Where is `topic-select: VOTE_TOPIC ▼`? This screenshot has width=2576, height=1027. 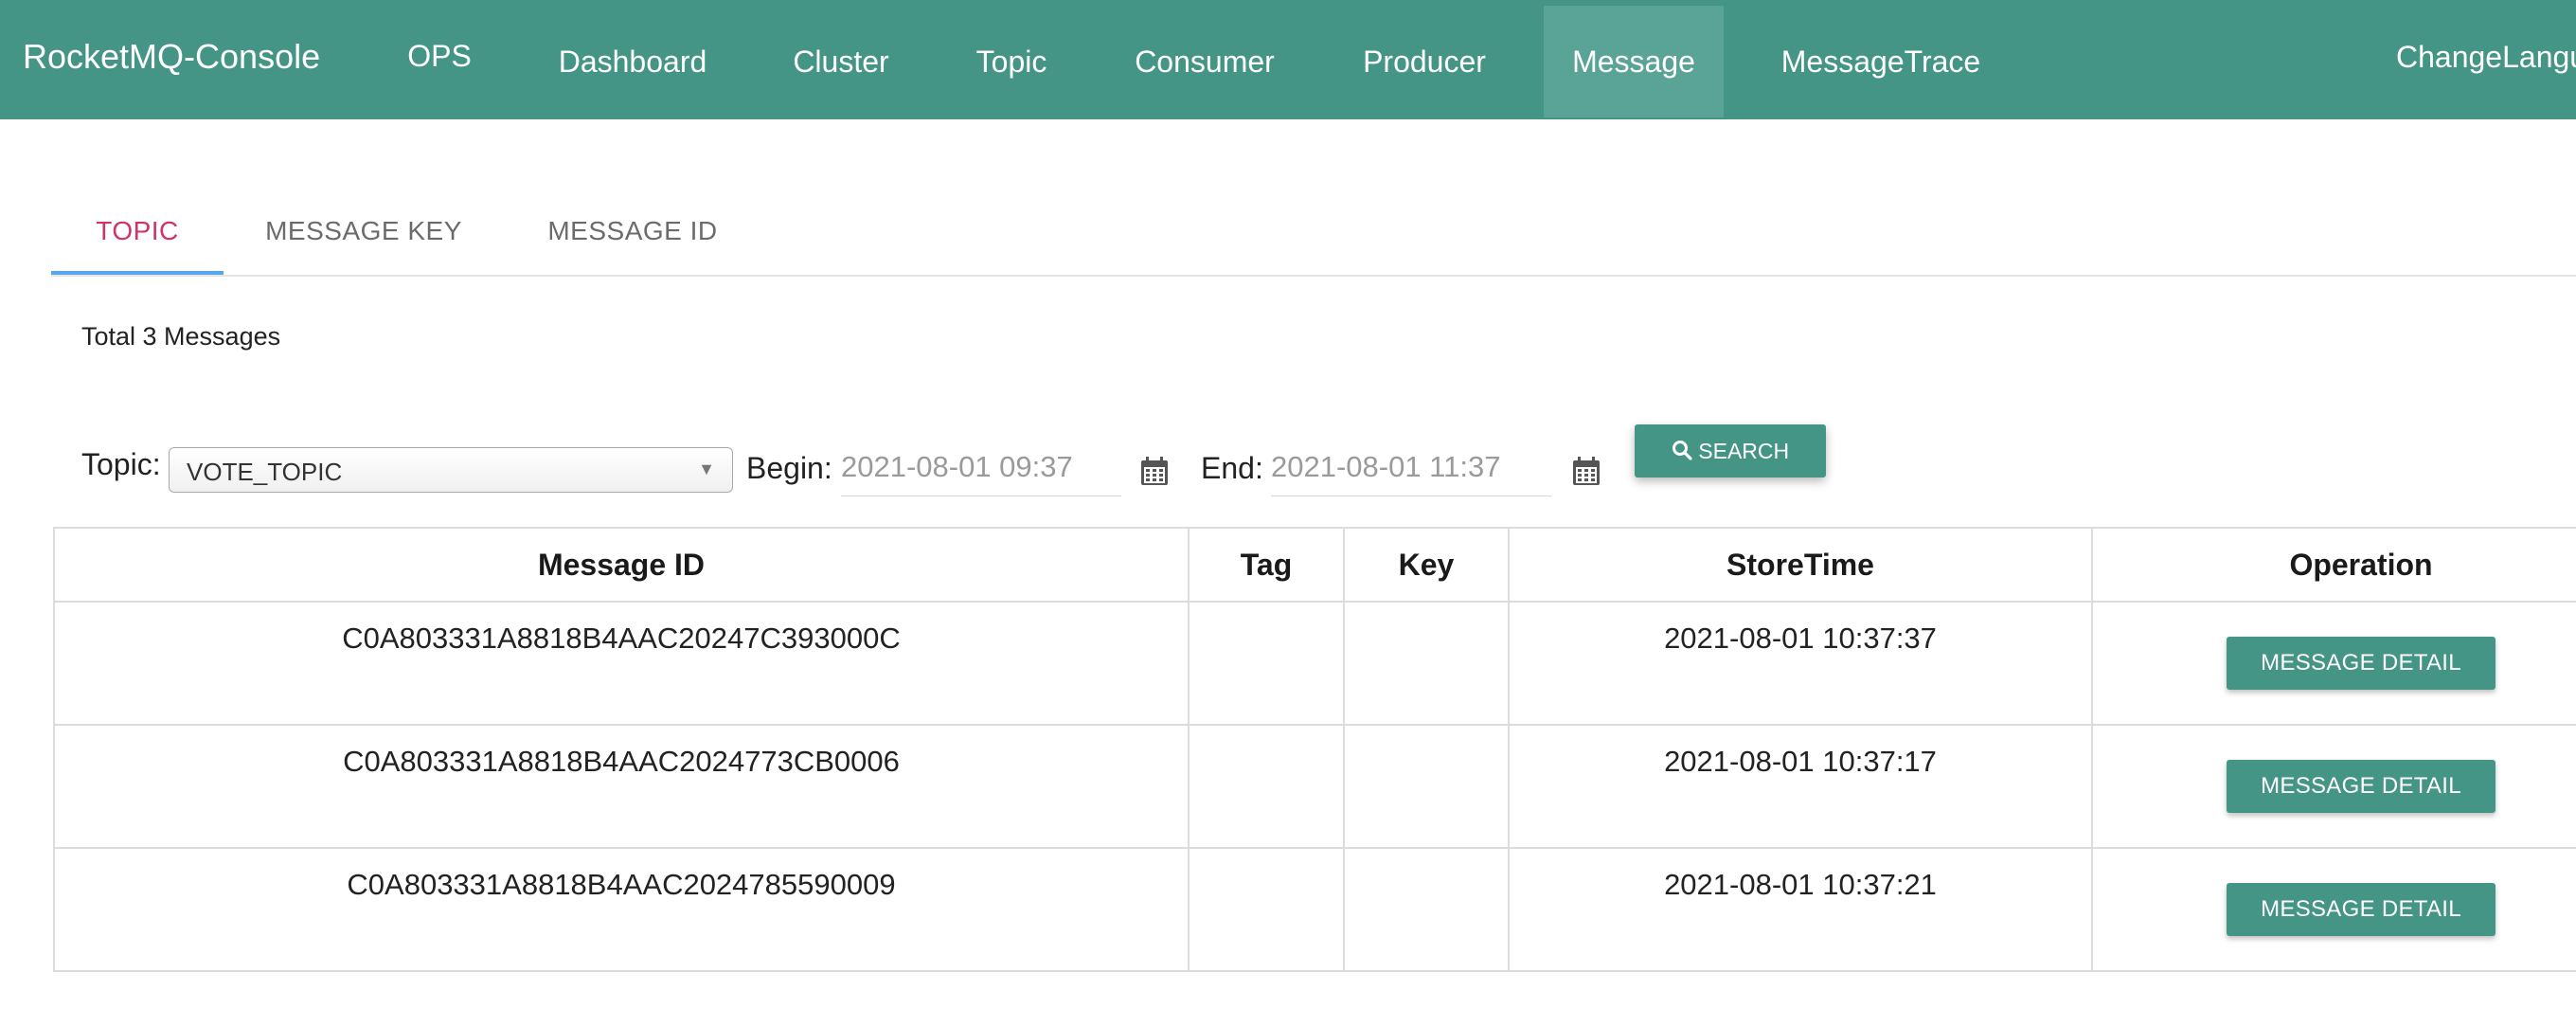
topic-select: VOTE_TOPIC ▼ is located at coordinates (451, 470).